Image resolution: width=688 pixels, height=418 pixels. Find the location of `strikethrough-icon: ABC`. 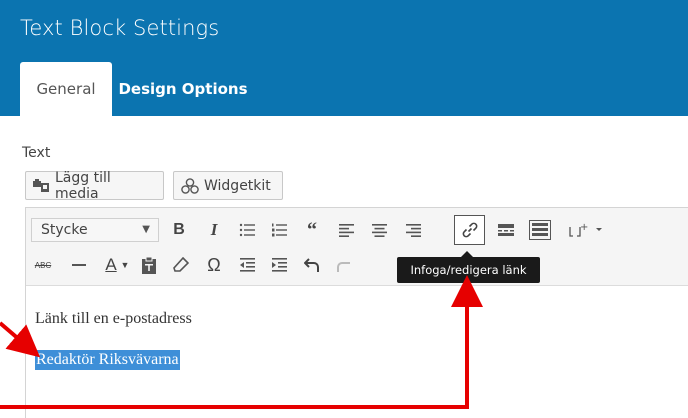

strikethrough-icon: ABC is located at coordinates (43, 265).